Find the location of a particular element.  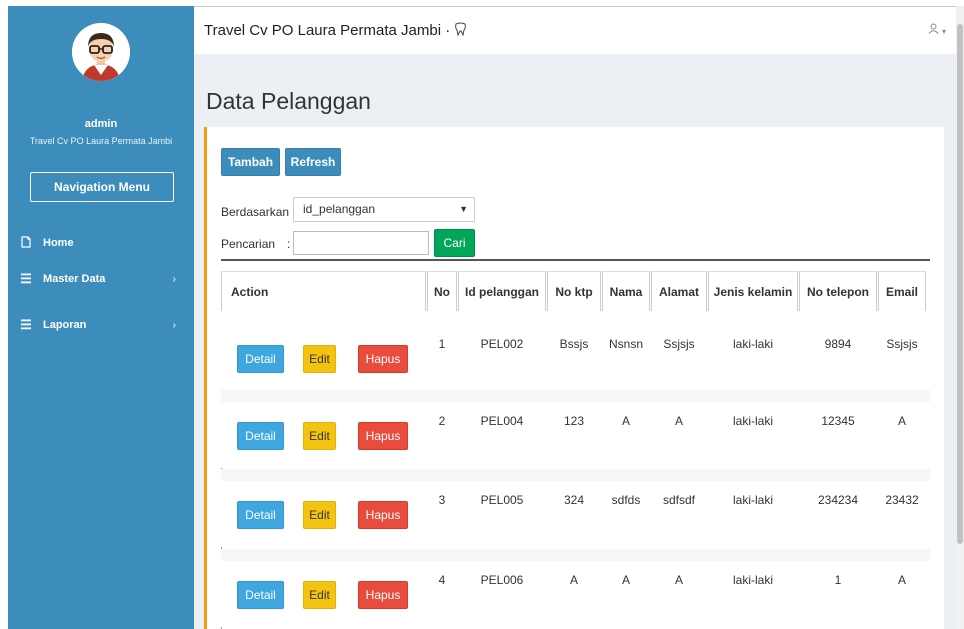

avatar is located at coordinates (101, 52).